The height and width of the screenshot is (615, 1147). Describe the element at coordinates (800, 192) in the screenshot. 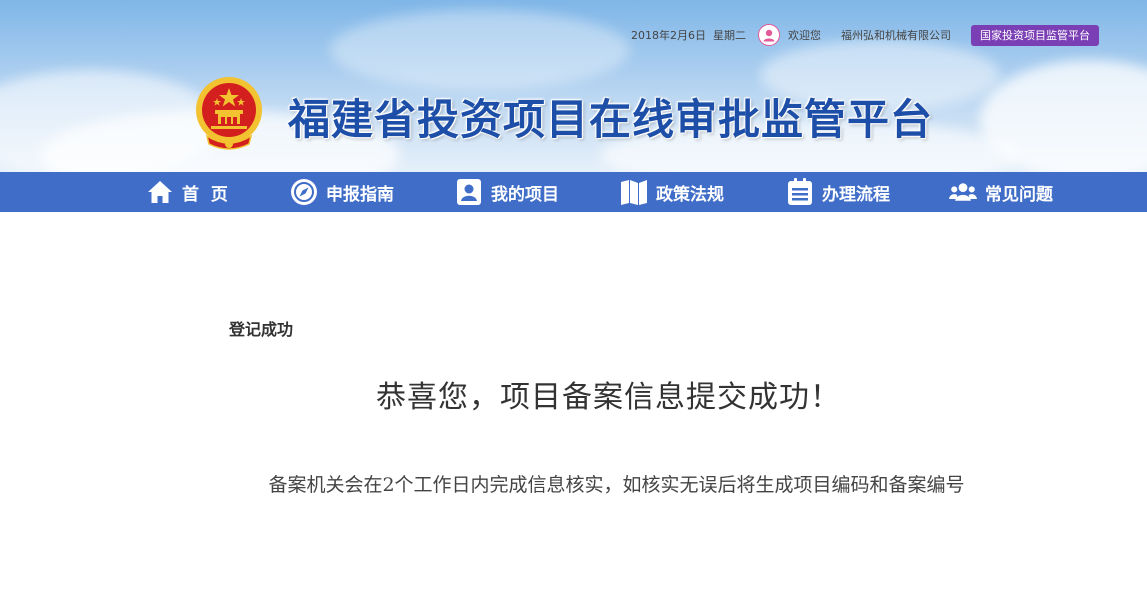

I see `clipboard-list-icon` at that location.